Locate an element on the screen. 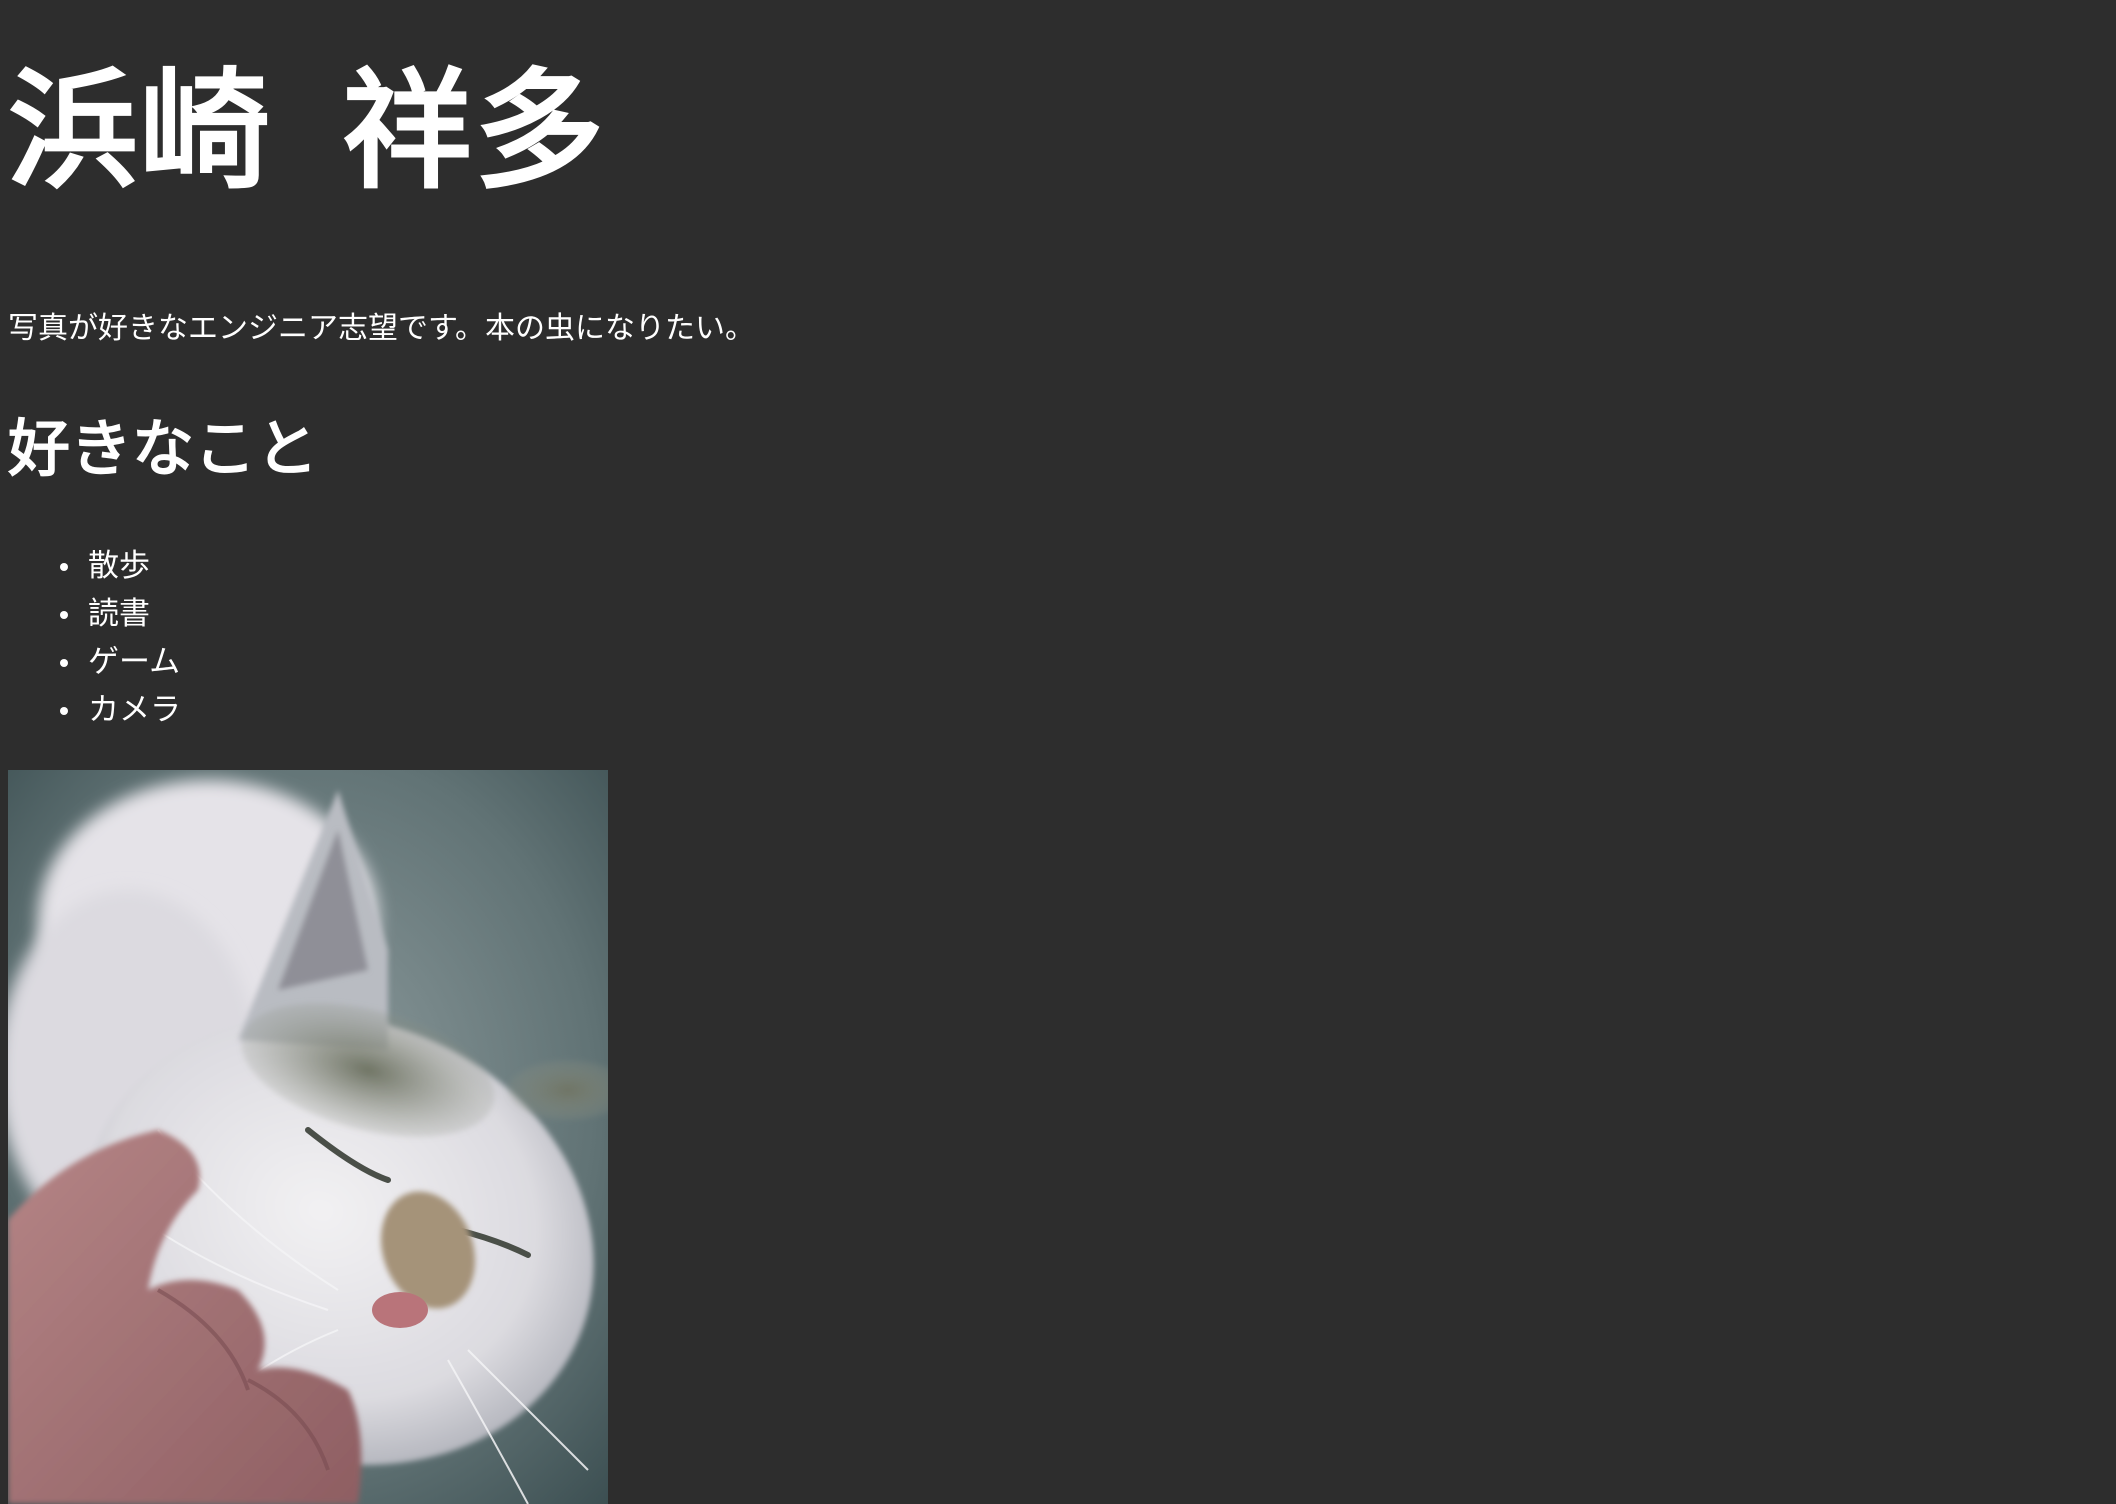 The image size is (2116, 1504). list-item: ゲーム is located at coordinates (94, 662).